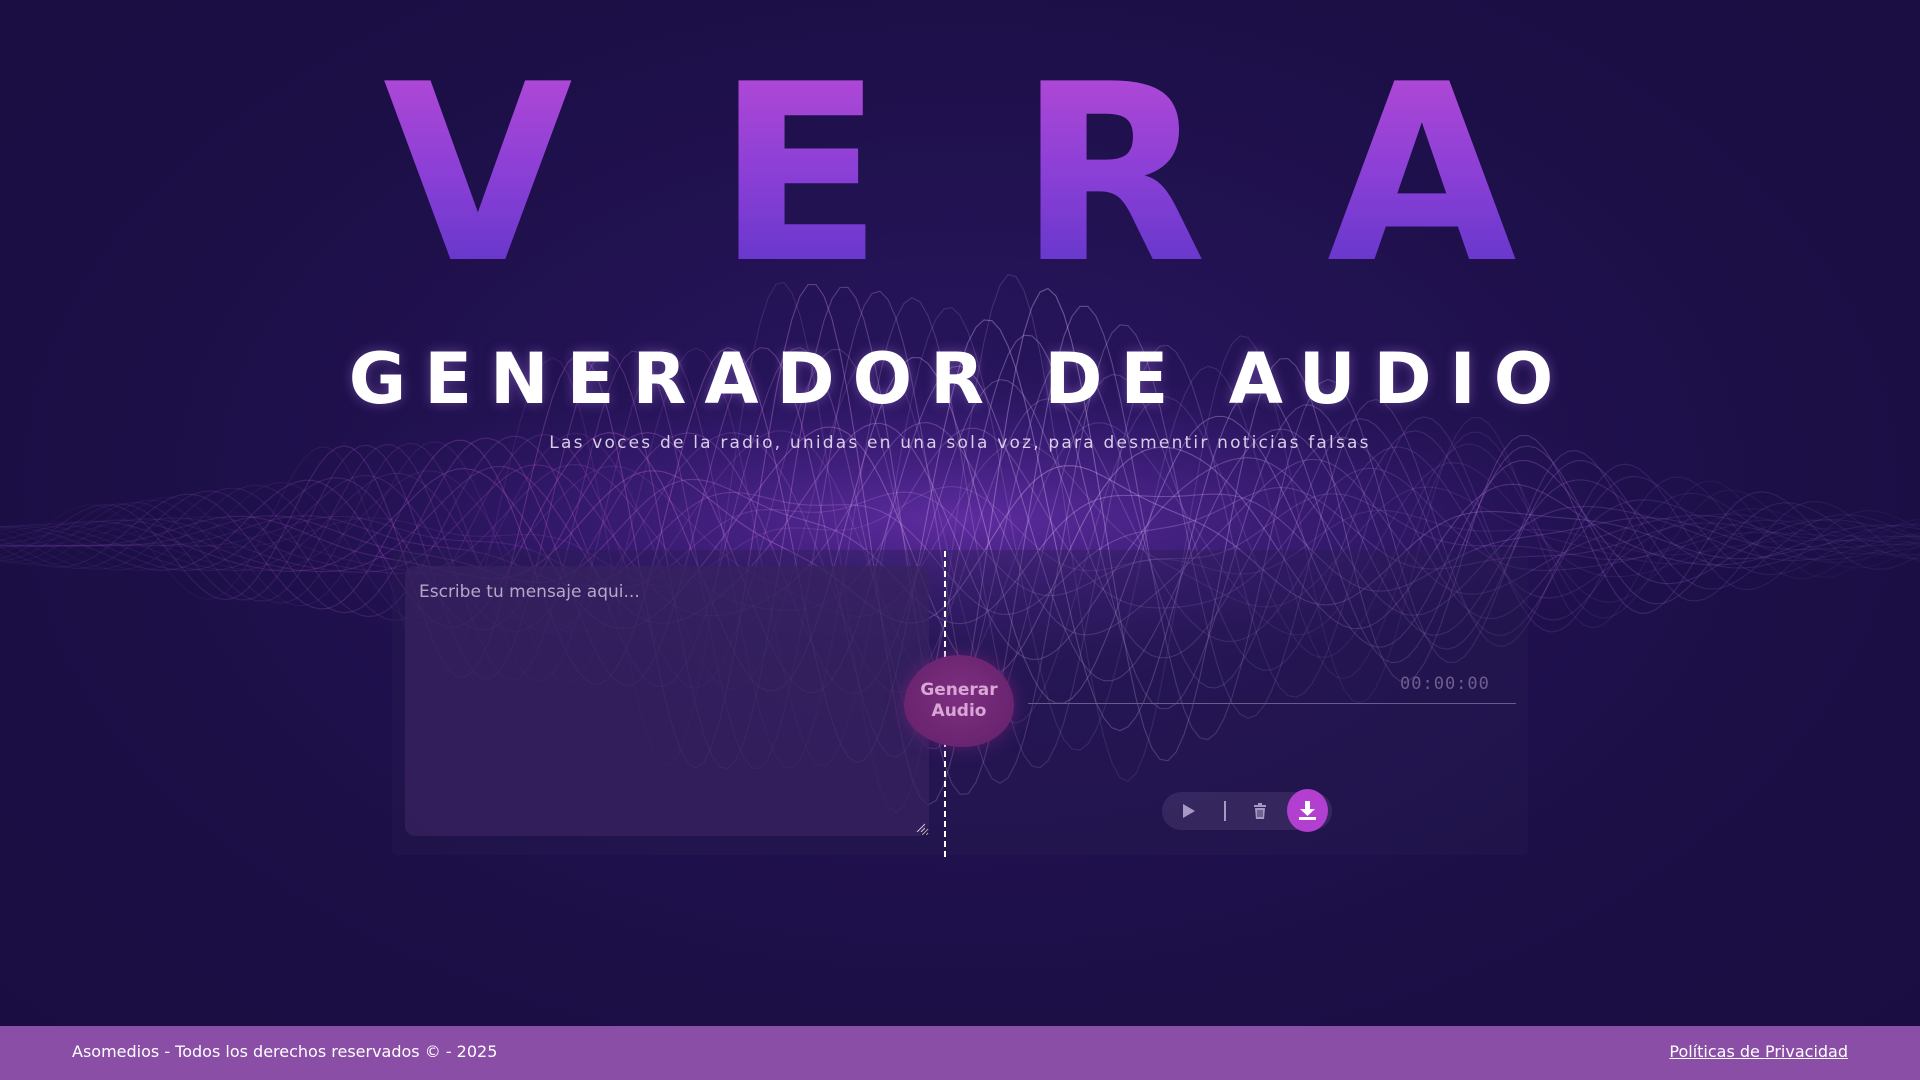  Describe the element at coordinates (667, 701) in the screenshot. I see `message-input` at that location.